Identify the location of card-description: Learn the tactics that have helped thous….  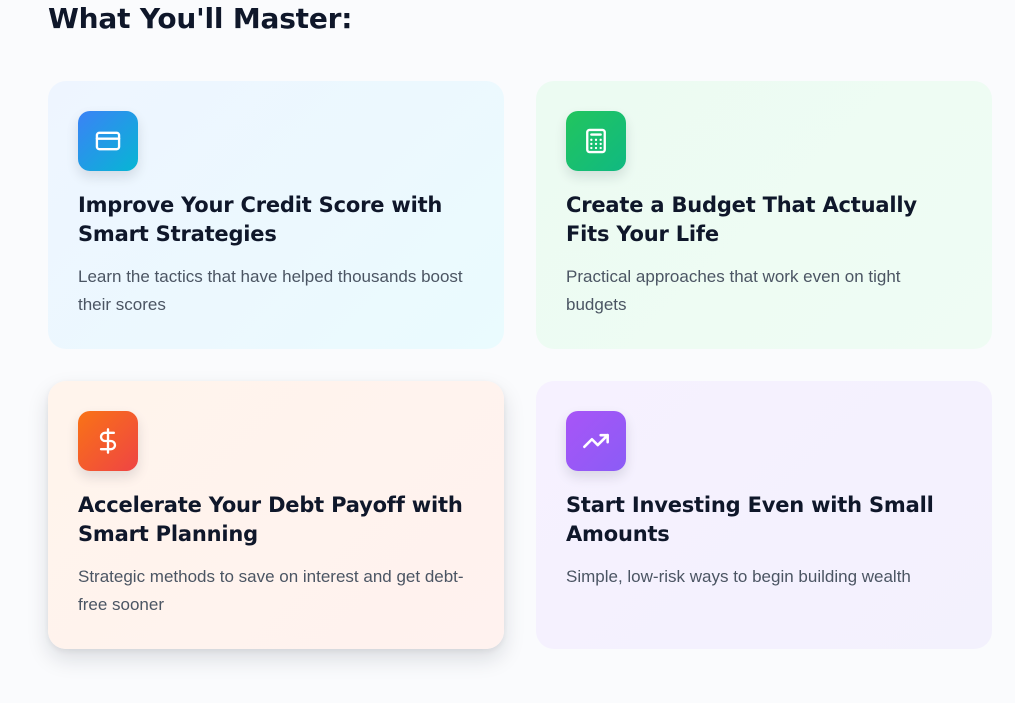
(270, 290).